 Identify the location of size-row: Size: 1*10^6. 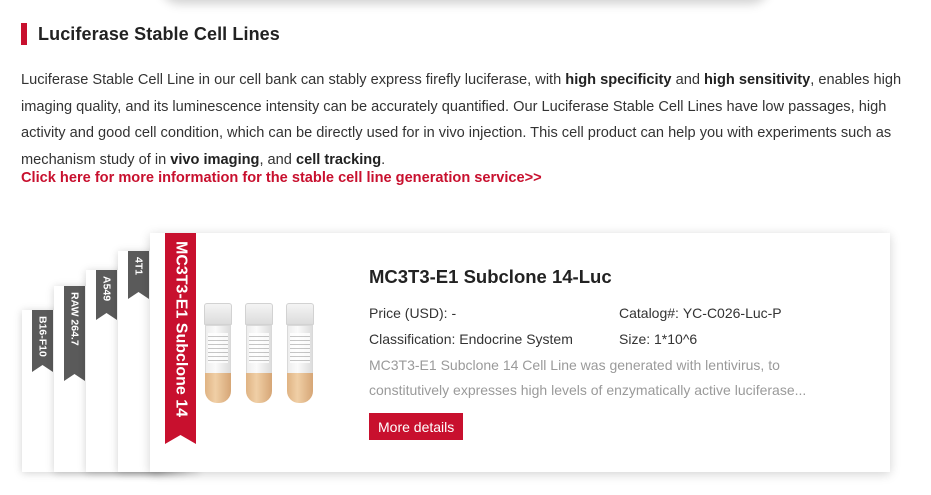
(658, 339).